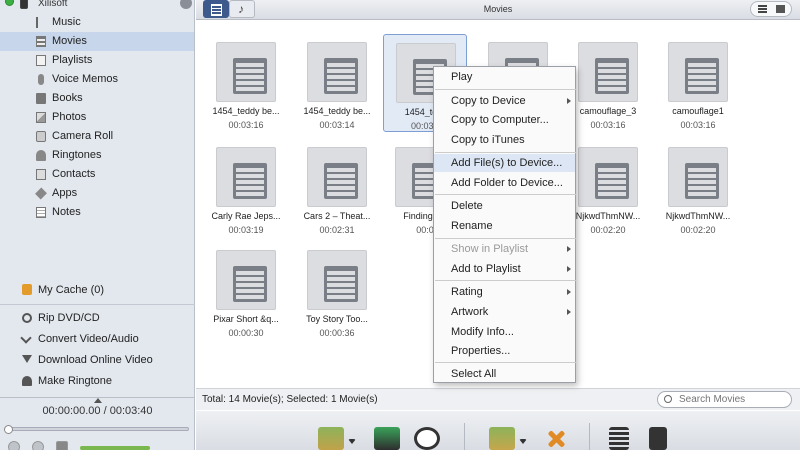 The width and height of the screenshot is (800, 450). What do you see at coordinates (502, 438) in the screenshot?
I see `convert-icon` at bounding box center [502, 438].